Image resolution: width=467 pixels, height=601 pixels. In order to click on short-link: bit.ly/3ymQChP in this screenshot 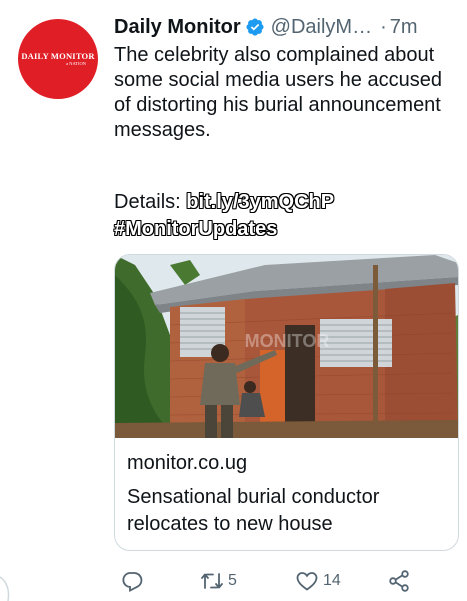, I will do `click(260, 202)`.